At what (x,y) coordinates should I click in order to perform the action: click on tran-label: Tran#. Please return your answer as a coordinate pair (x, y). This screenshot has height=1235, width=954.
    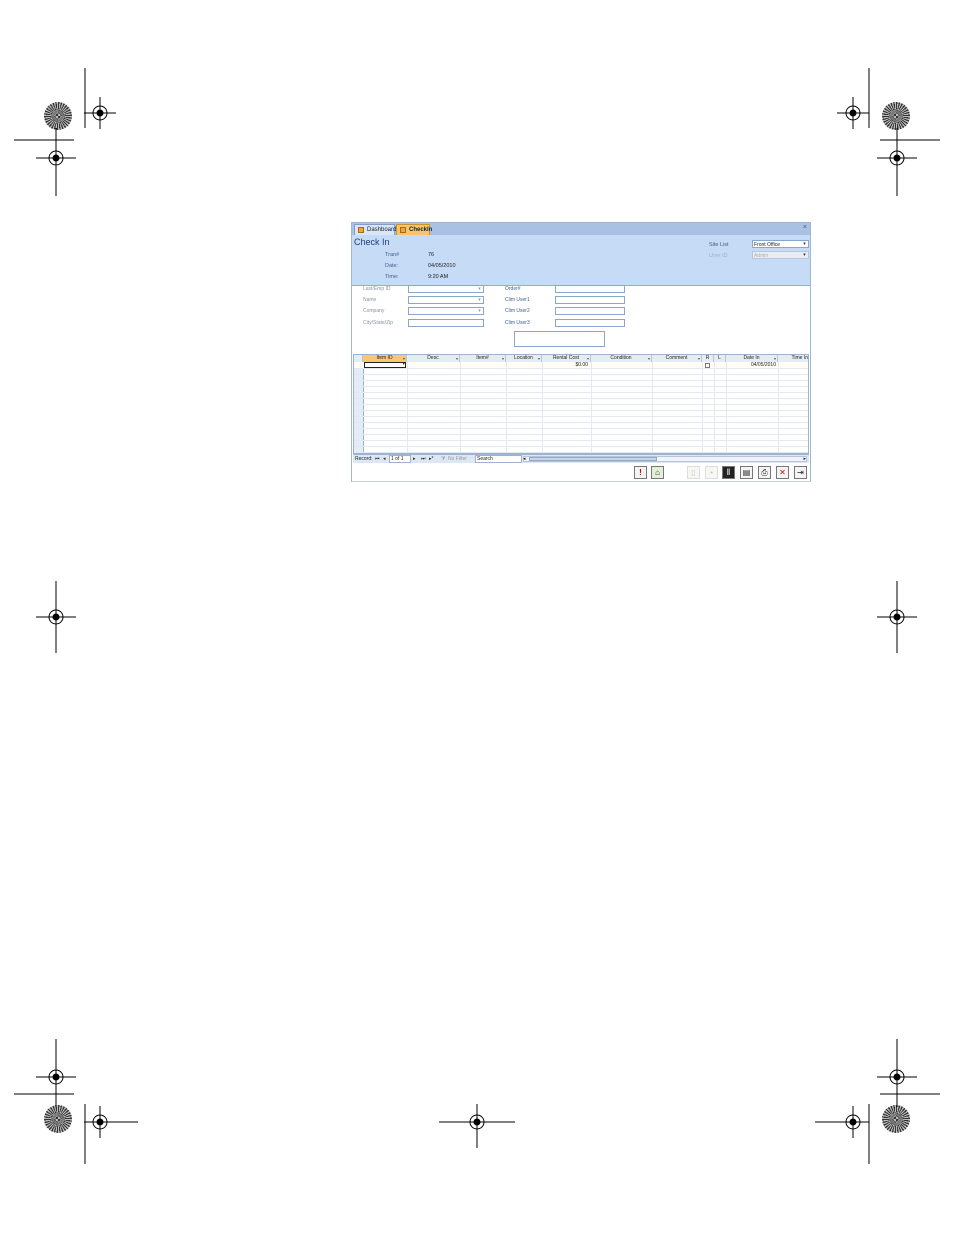
    Looking at the image, I should click on (392, 255).